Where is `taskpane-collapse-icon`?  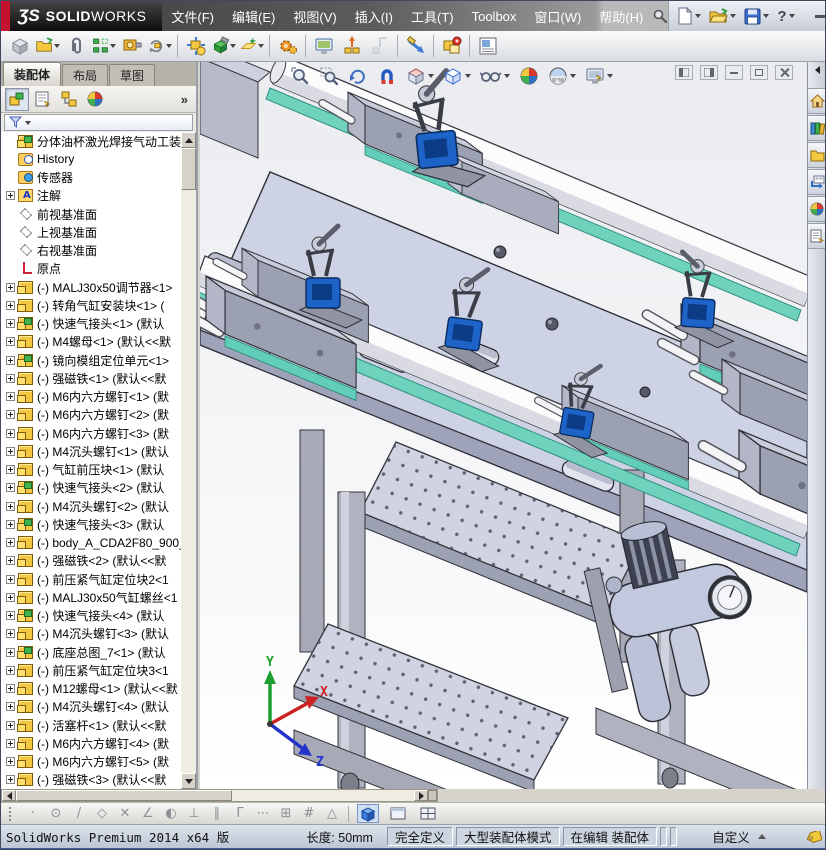 taskpane-collapse-icon is located at coordinates (817, 70).